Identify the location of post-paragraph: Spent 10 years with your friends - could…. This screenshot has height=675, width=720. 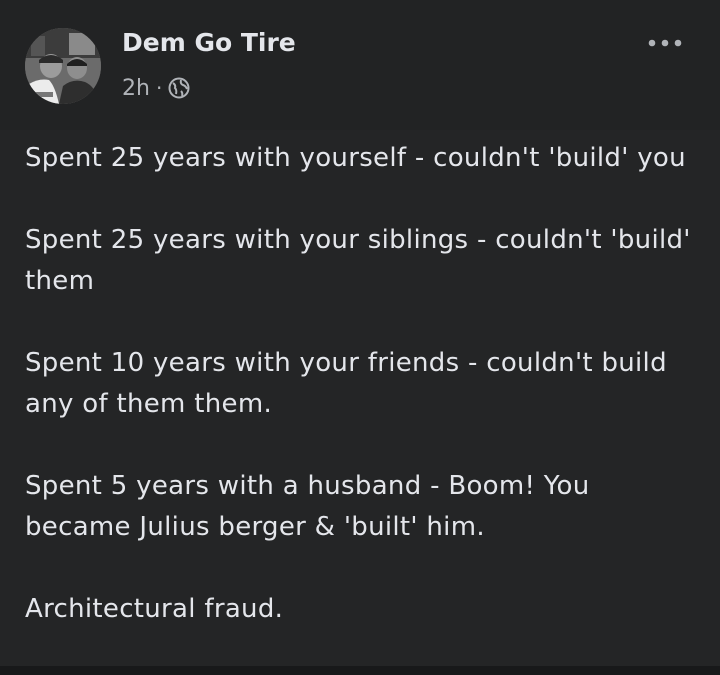
(346, 383).